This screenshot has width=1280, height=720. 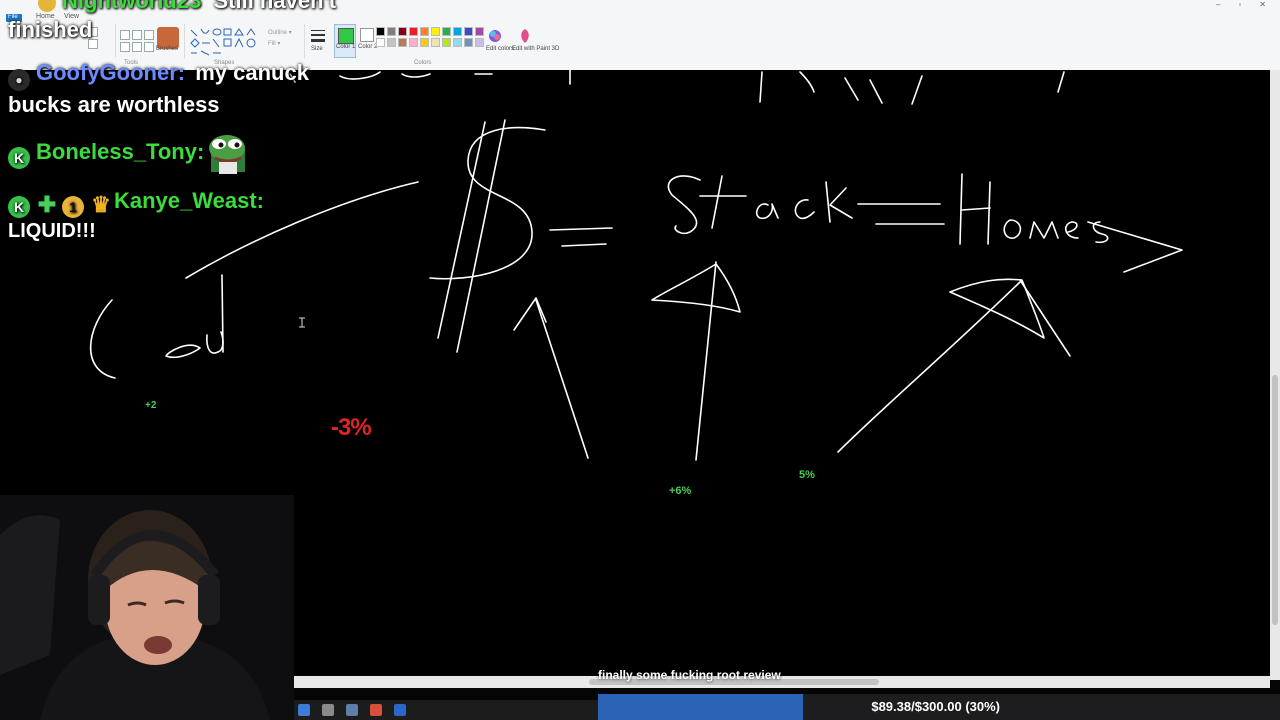 What do you see at coordinates (73, 207) in the screenshot?
I see `tier-badge-icon: 1` at bounding box center [73, 207].